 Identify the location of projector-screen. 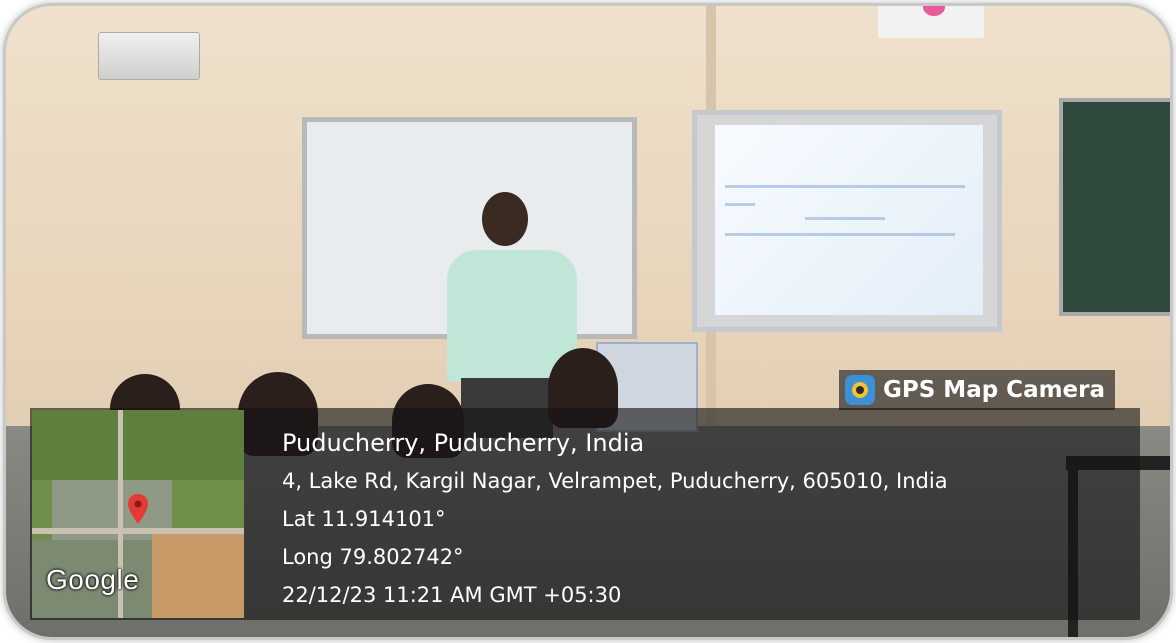
(847, 221).